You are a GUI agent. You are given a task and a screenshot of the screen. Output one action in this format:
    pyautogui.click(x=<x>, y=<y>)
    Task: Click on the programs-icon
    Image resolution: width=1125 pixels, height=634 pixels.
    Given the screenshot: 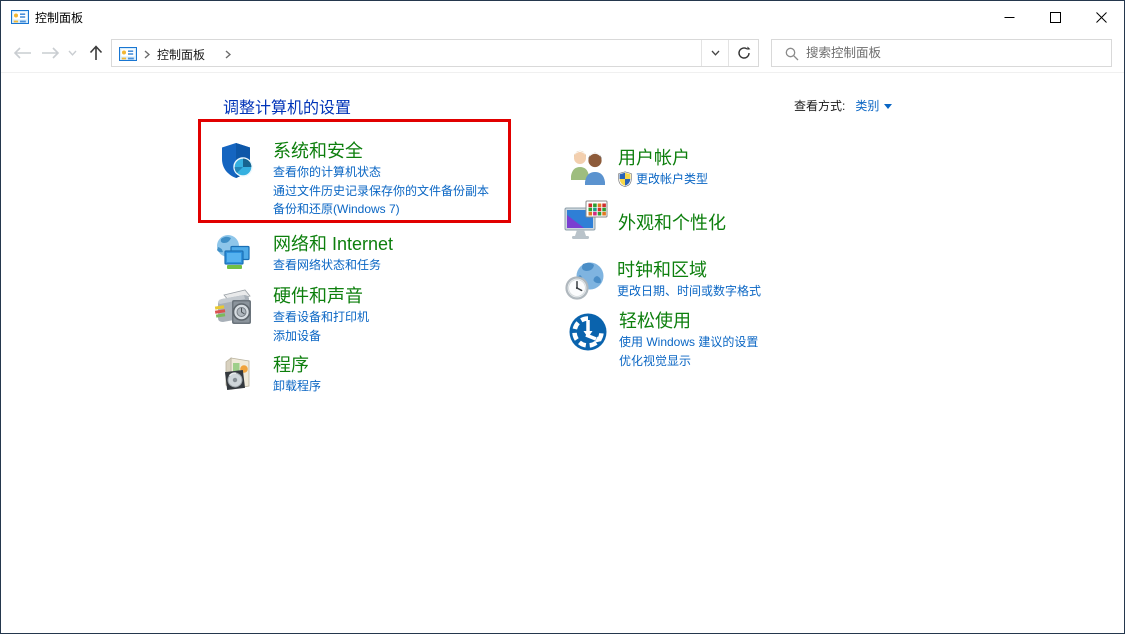 What is the action you would take?
    pyautogui.click(x=238, y=375)
    